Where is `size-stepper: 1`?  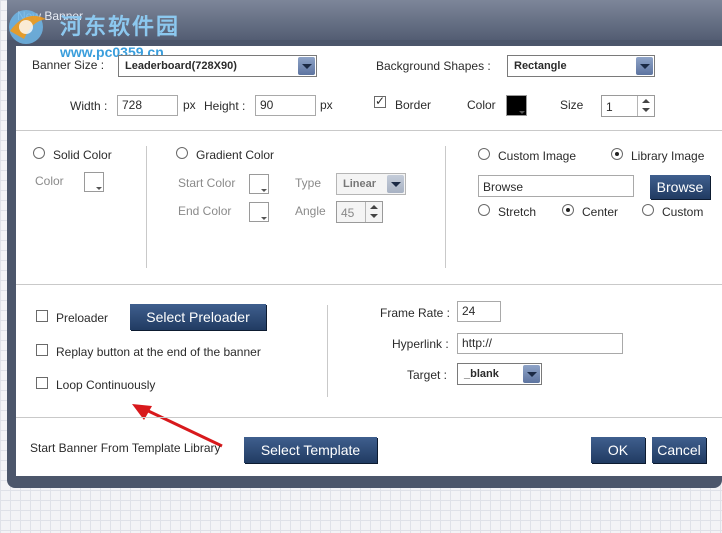
size-stepper: 1 is located at coordinates (628, 106).